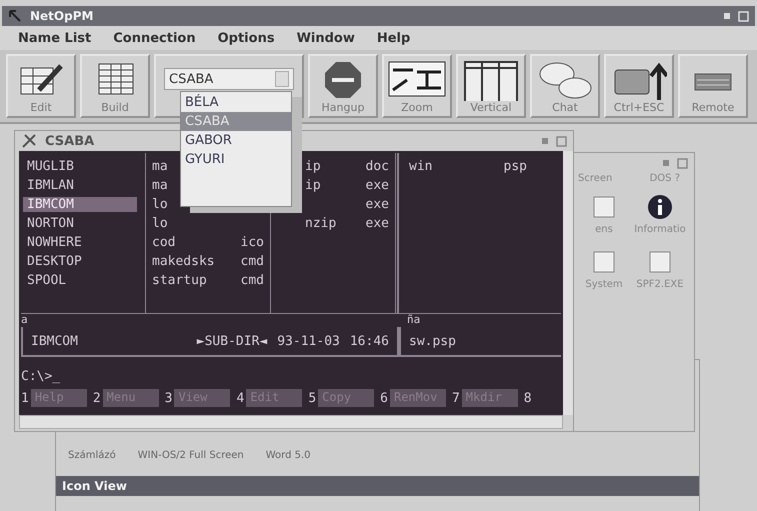 This screenshot has height=511, width=757. I want to click on toolbar-button: Zoom, so click(417, 86).